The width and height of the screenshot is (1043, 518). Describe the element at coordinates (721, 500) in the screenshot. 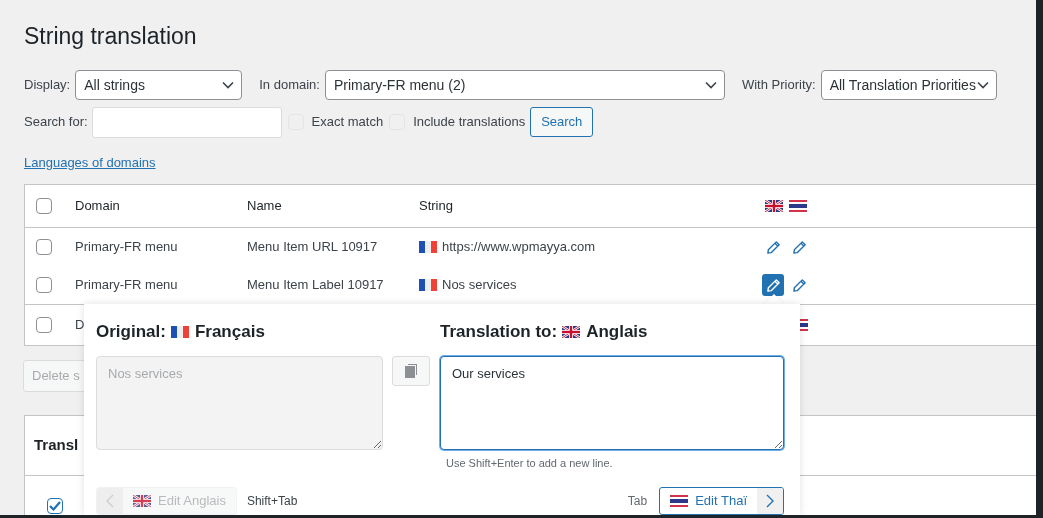

I see `next-button: Edit Thaï` at that location.